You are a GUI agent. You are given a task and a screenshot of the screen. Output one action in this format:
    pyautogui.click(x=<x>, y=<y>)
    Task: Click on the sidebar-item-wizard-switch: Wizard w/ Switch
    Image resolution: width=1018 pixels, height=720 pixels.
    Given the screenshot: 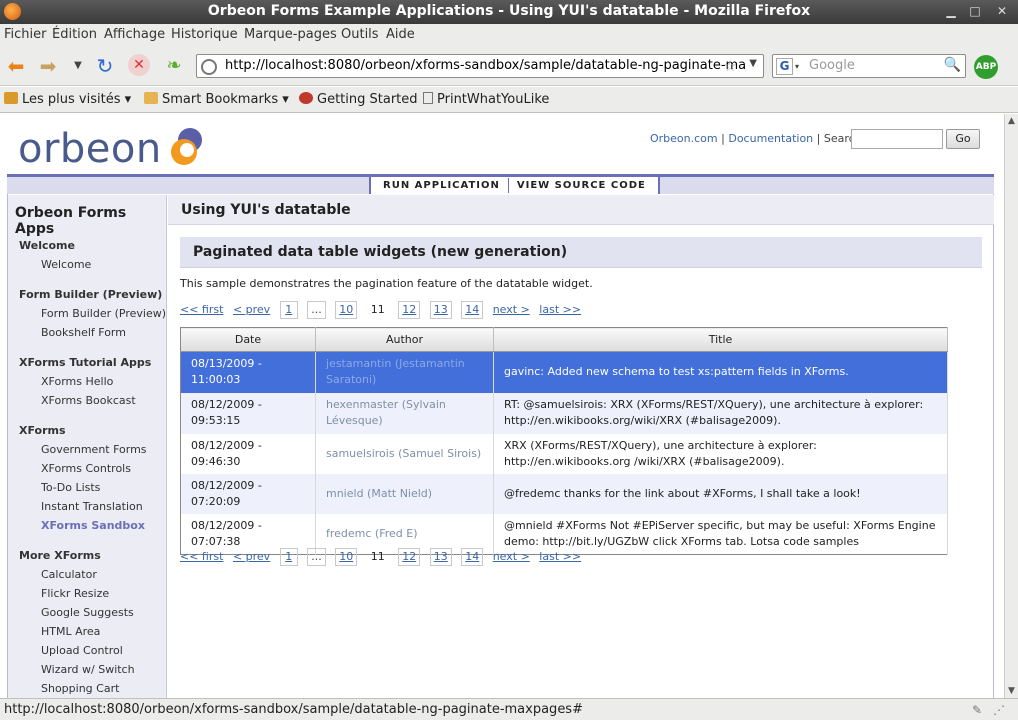 What is the action you would take?
    pyautogui.click(x=88, y=669)
    